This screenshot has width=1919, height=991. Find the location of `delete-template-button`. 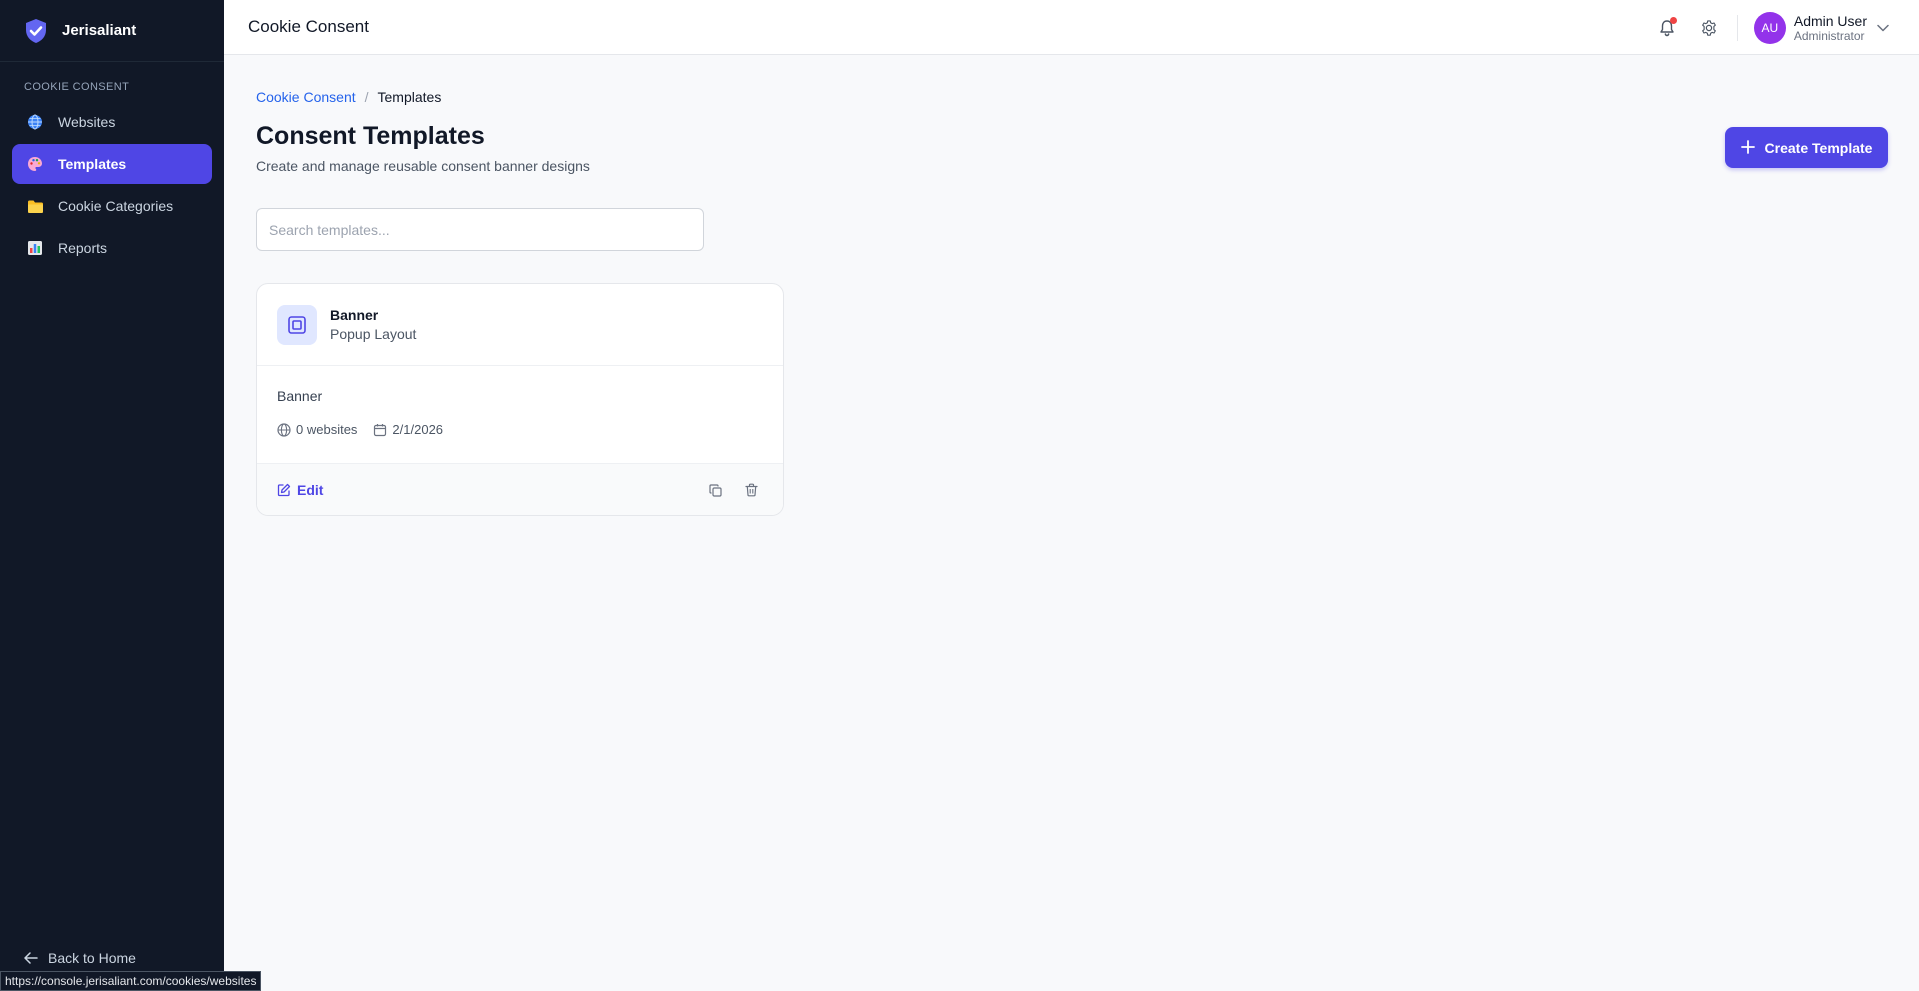

delete-template-button is located at coordinates (751, 490).